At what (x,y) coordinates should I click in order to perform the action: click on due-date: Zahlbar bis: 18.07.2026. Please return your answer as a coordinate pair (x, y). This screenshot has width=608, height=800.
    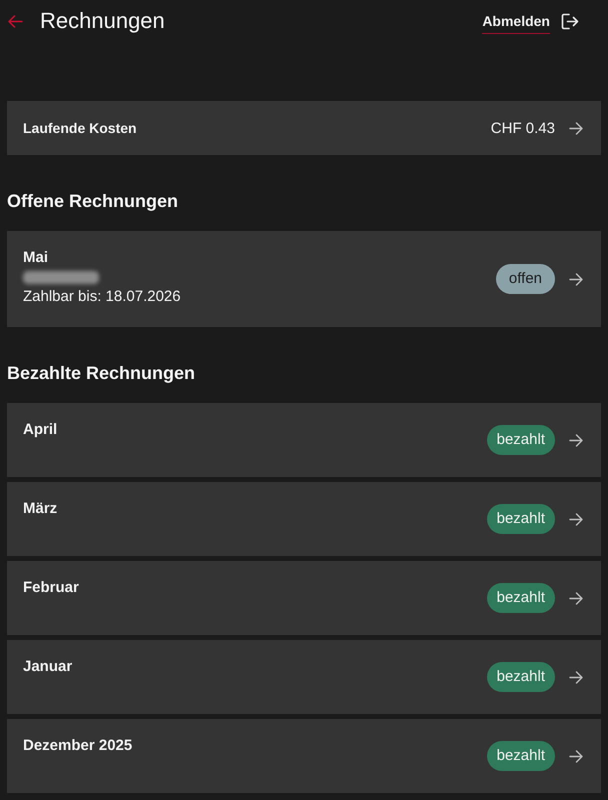
    Looking at the image, I should click on (102, 297).